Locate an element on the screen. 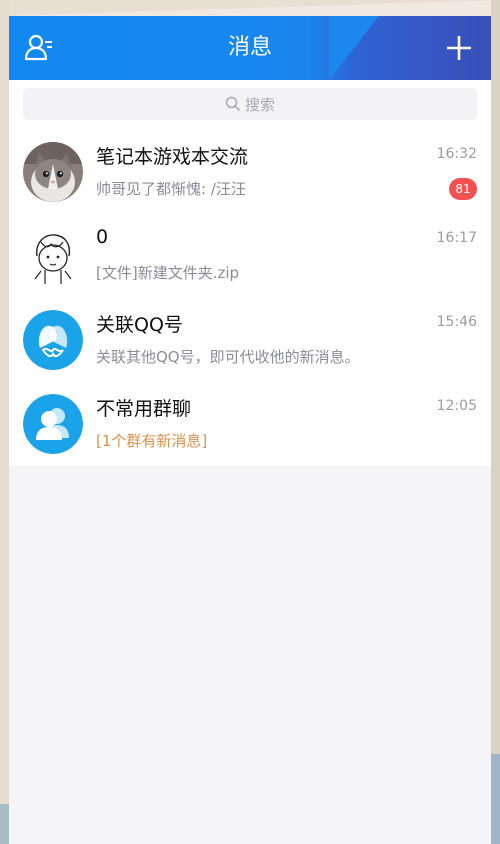 The image size is (500, 844). conversation-item: 笔记本游戏本交流 16:32 帅哥见了都惭愧: /汪汪 81 is located at coordinates (250, 172).